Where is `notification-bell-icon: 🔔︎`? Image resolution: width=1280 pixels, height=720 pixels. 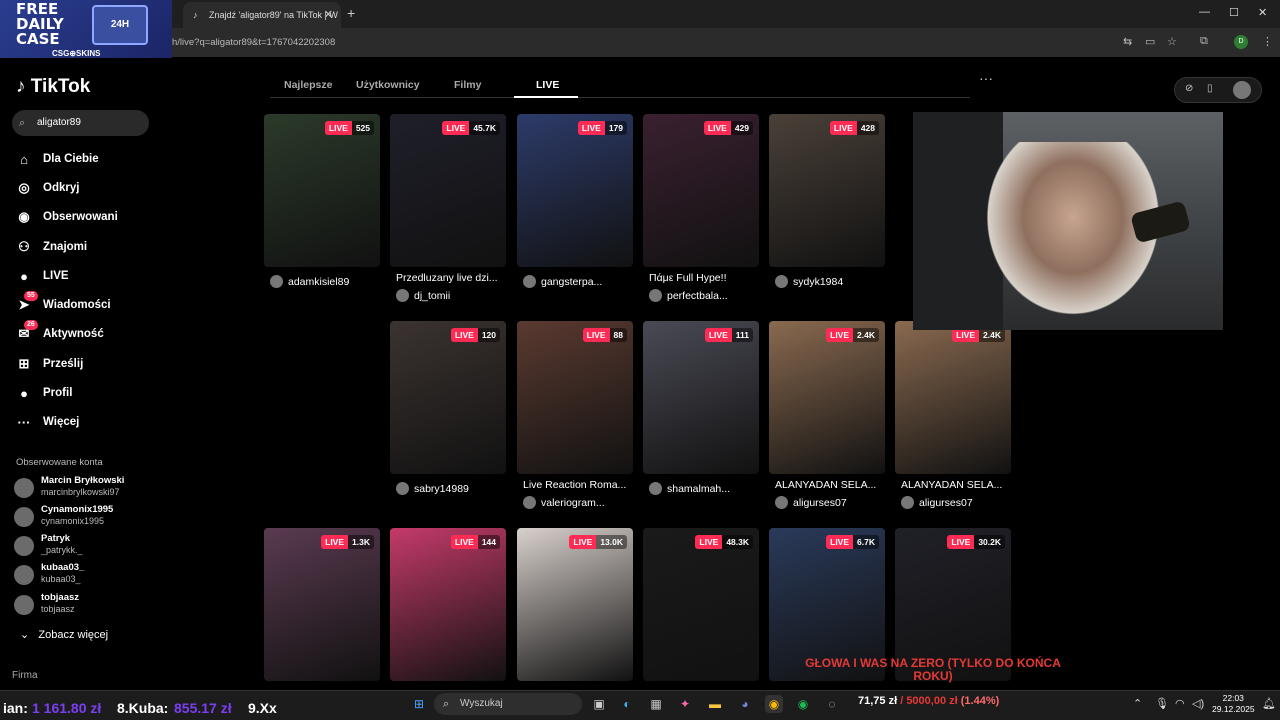 notification-bell-icon: 🔔︎ is located at coordinates (1269, 703).